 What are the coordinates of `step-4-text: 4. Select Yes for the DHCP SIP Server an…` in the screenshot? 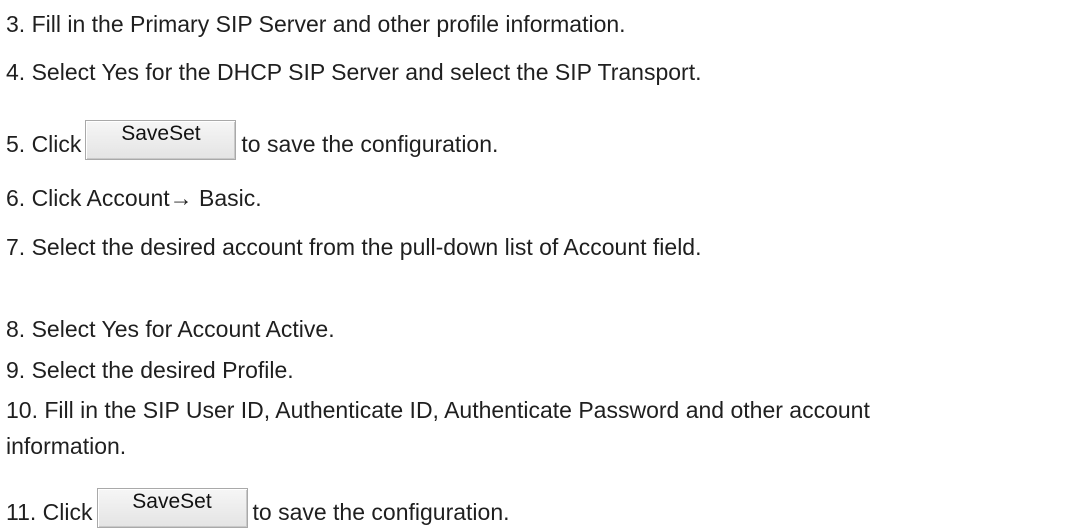 It's located at (354, 72).